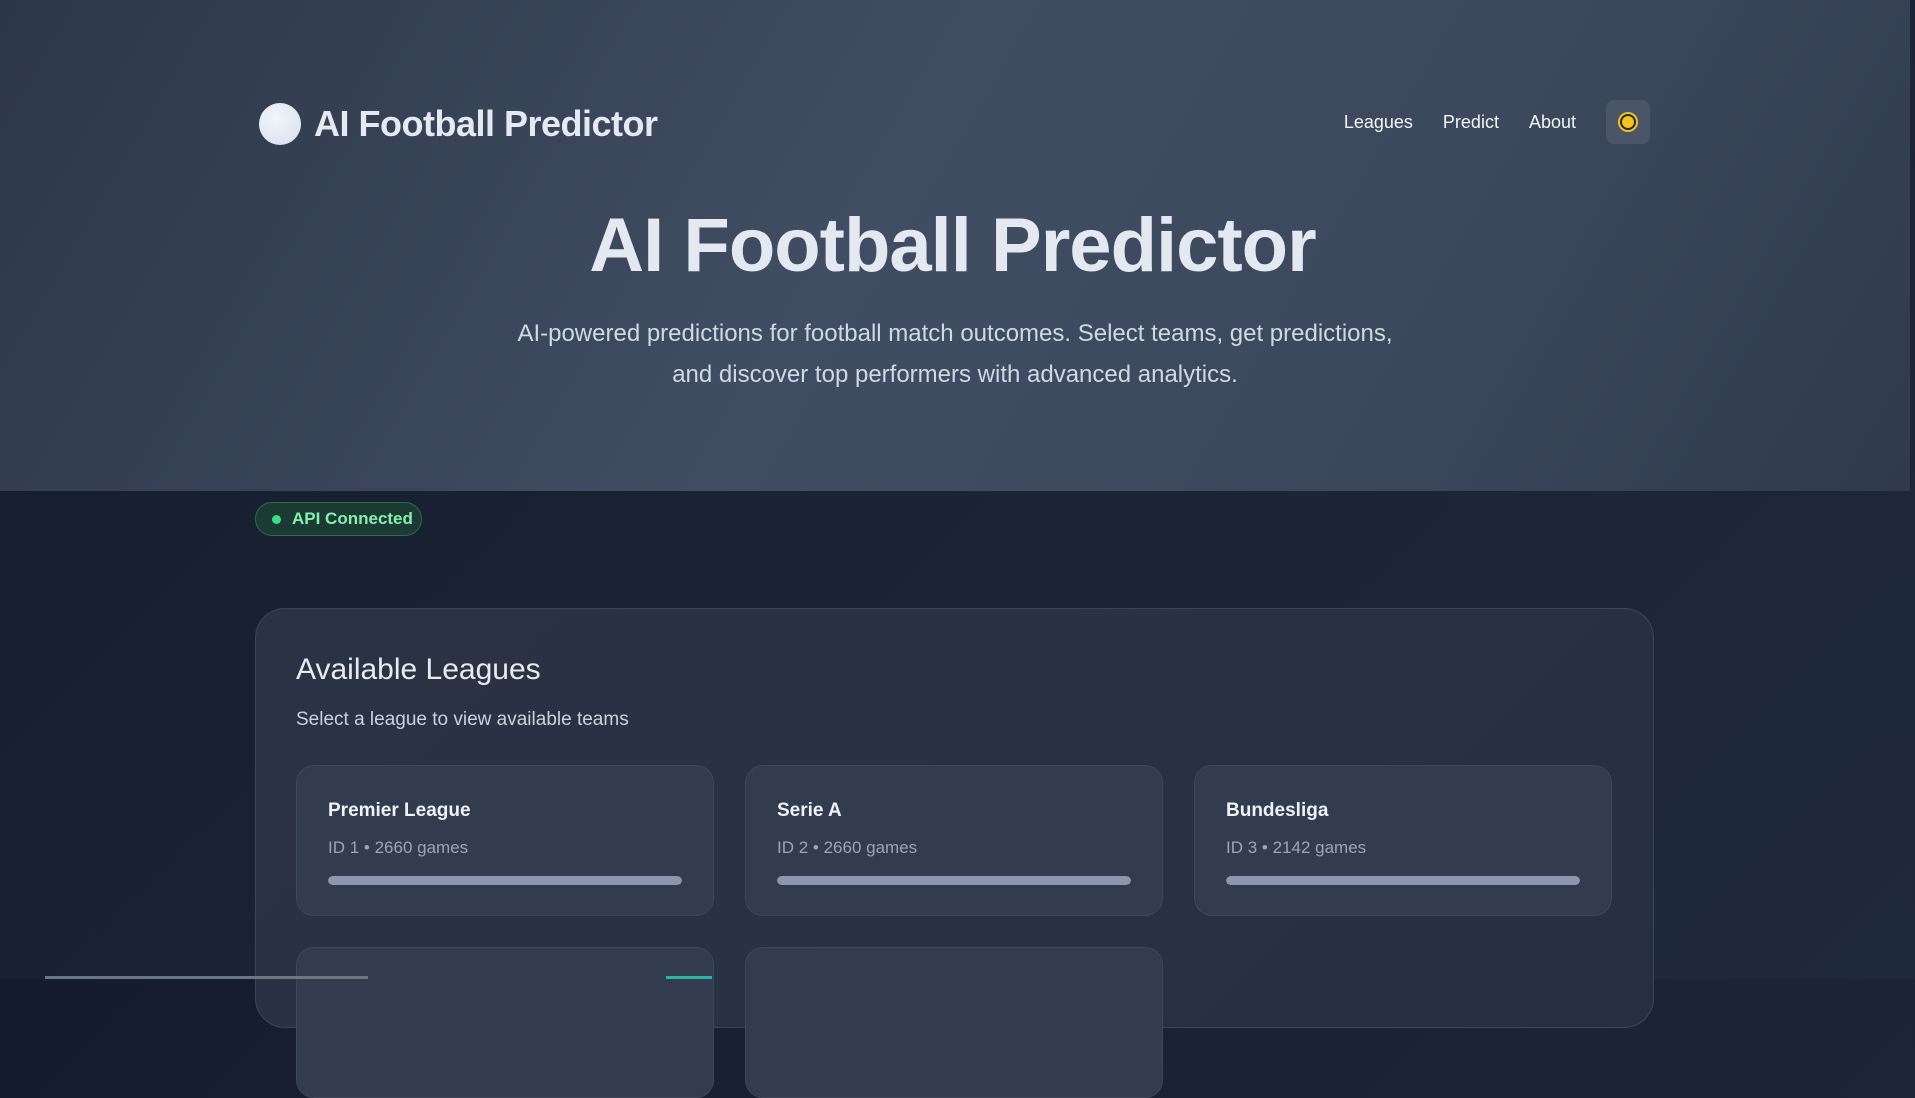 The height and width of the screenshot is (1098, 1915). I want to click on api-status-label: API Connected, so click(352, 518).